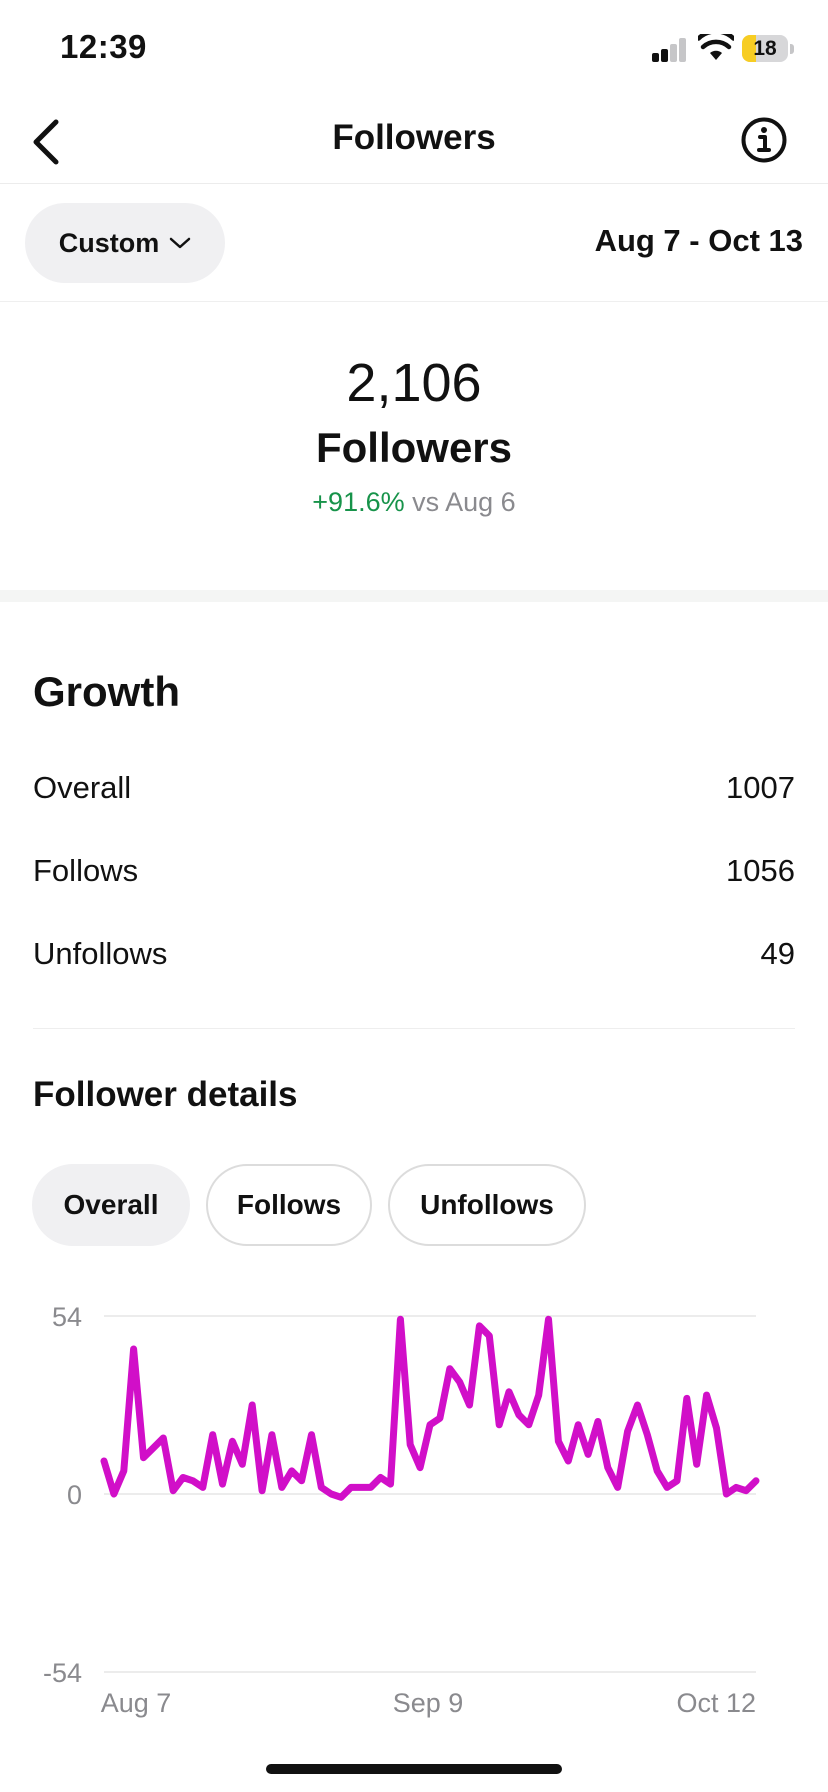  What do you see at coordinates (414, 795) in the screenshot?
I see `growth-row-overall: Overall 1007` at bounding box center [414, 795].